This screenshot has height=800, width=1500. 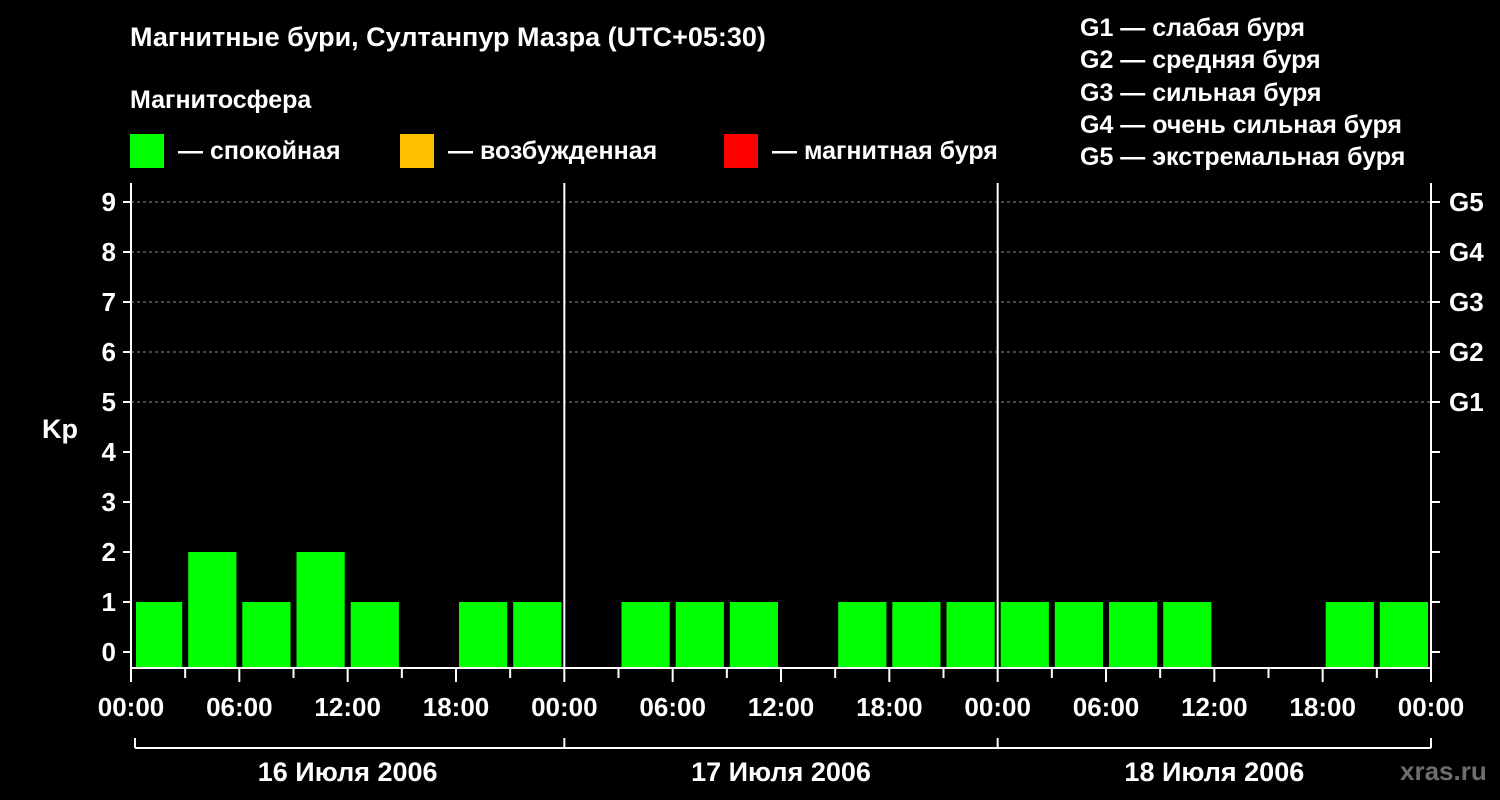 I want to click on storm-level-label: G5, so click(x=1466, y=202).